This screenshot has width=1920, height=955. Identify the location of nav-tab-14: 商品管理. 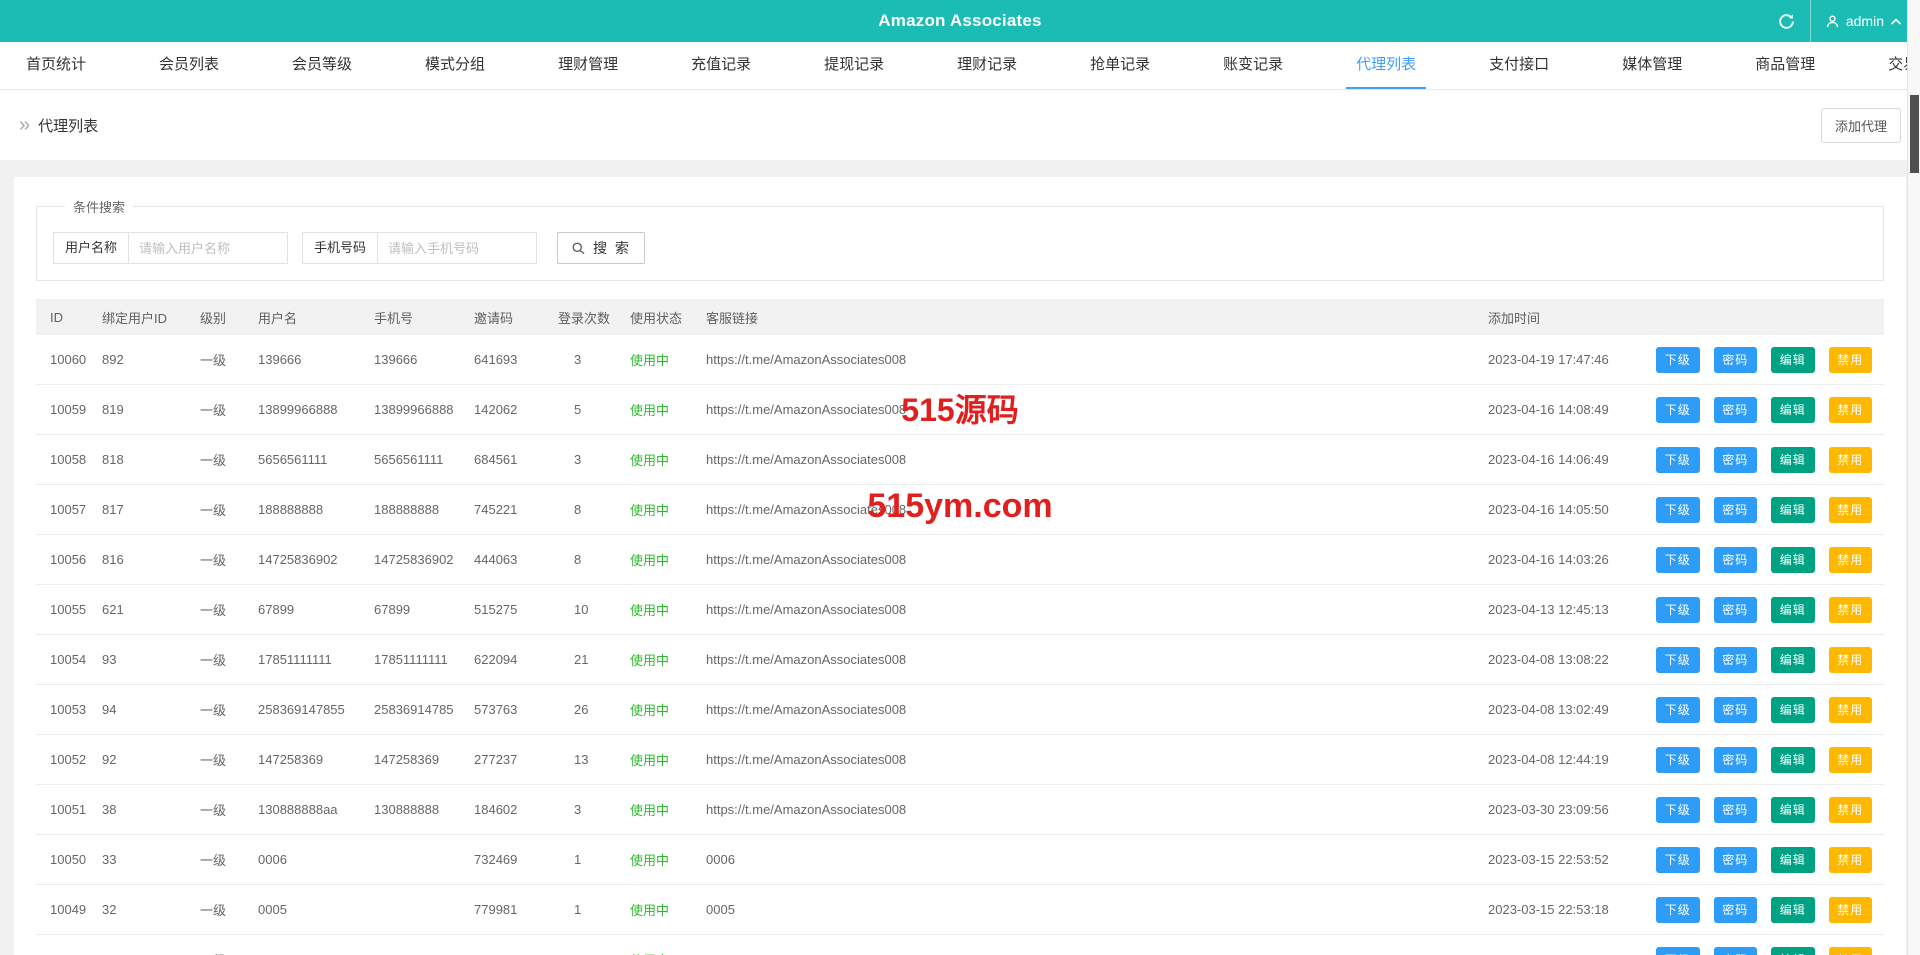
(1785, 65).